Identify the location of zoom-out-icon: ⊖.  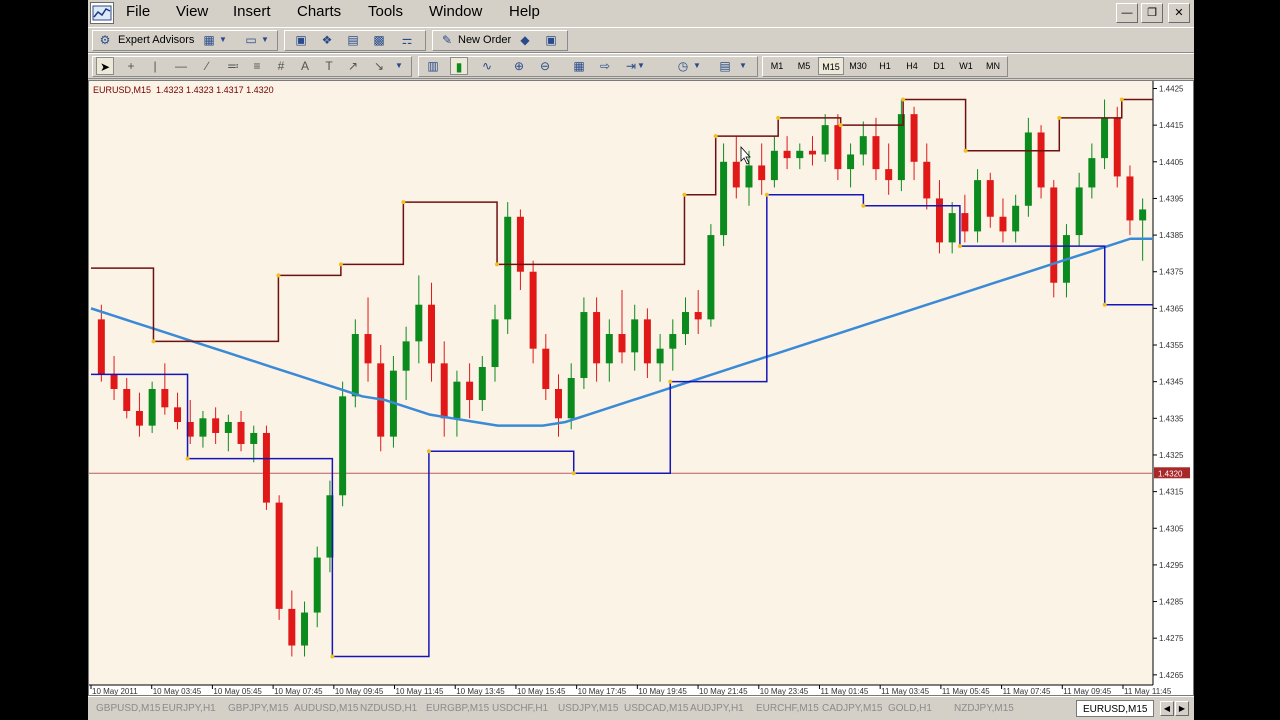
(545, 66).